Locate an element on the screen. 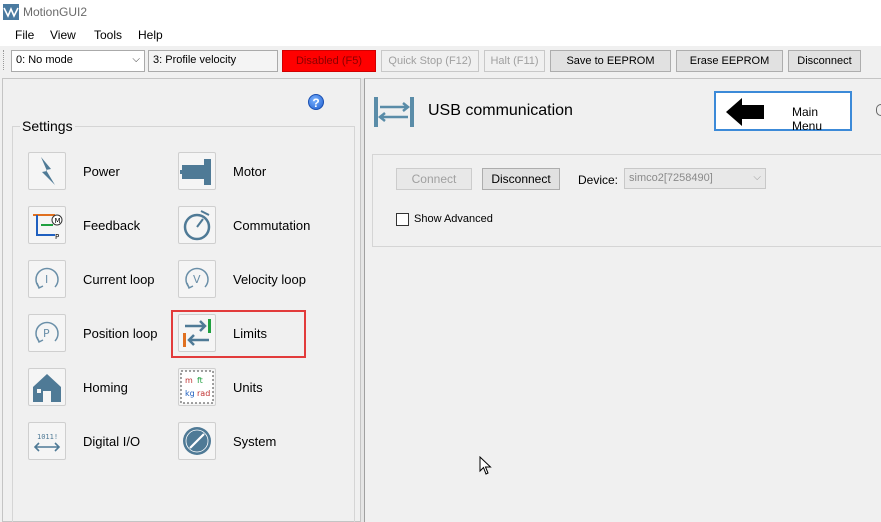 The height and width of the screenshot is (522, 881). menu-file: File is located at coordinates (24, 35).